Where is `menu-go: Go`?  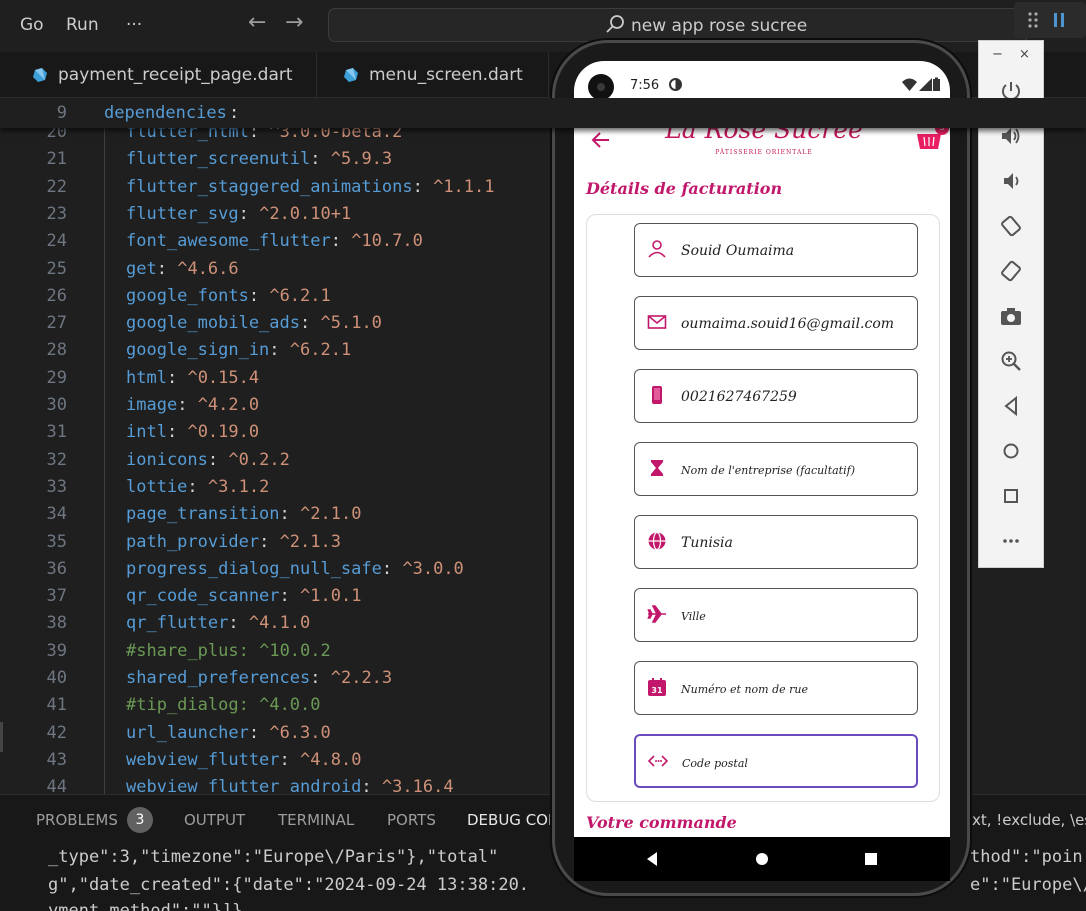 menu-go: Go is located at coordinates (32, 25).